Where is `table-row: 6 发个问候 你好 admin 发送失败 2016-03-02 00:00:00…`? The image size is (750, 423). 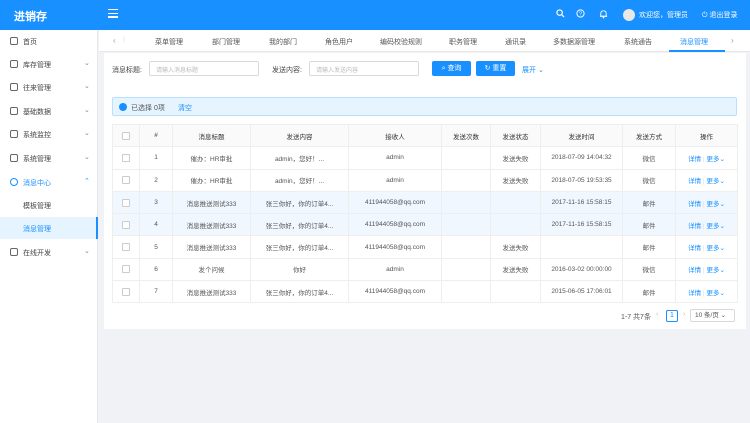
table-row: 6 发个问候 你好 admin 发送失败 2016-03-02 00:00:00… is located at coordinates (425, 269).